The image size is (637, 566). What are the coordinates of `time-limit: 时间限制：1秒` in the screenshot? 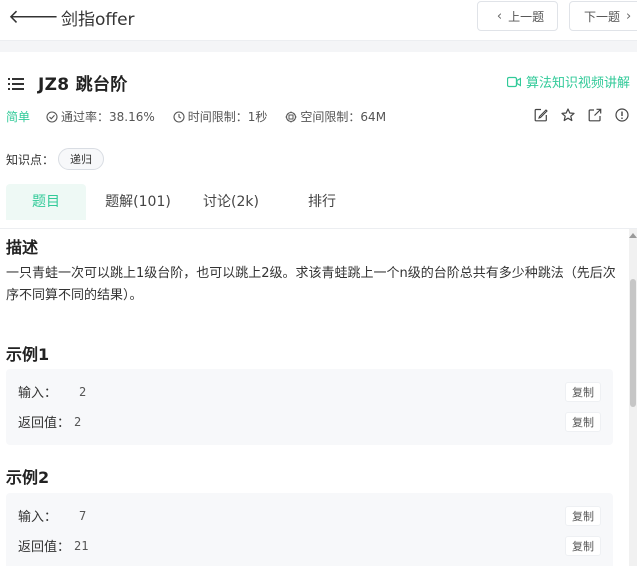 It's located at (220, 116).